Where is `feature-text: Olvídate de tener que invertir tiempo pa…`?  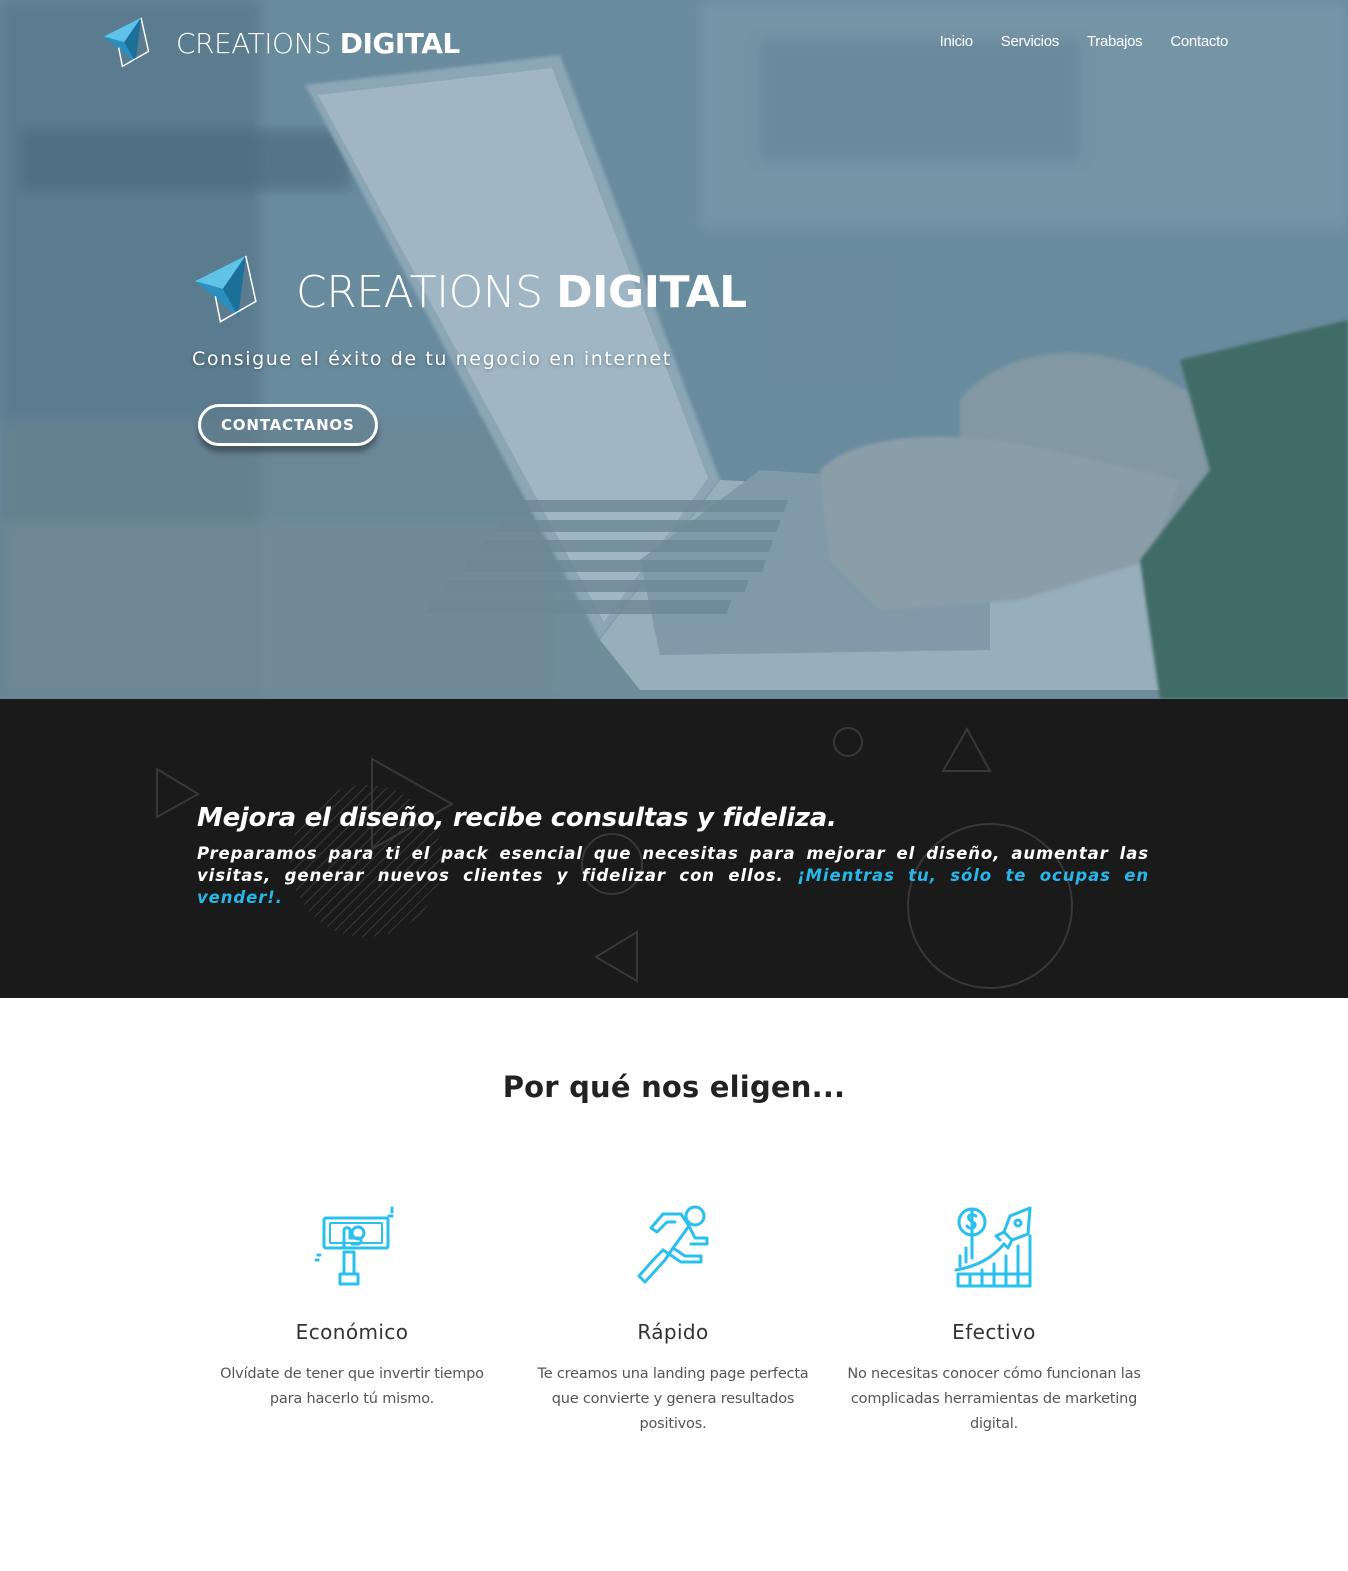
feature-text: Olvídate de tener que invertir tiempo pa… is located at coordinates (352, 1386).